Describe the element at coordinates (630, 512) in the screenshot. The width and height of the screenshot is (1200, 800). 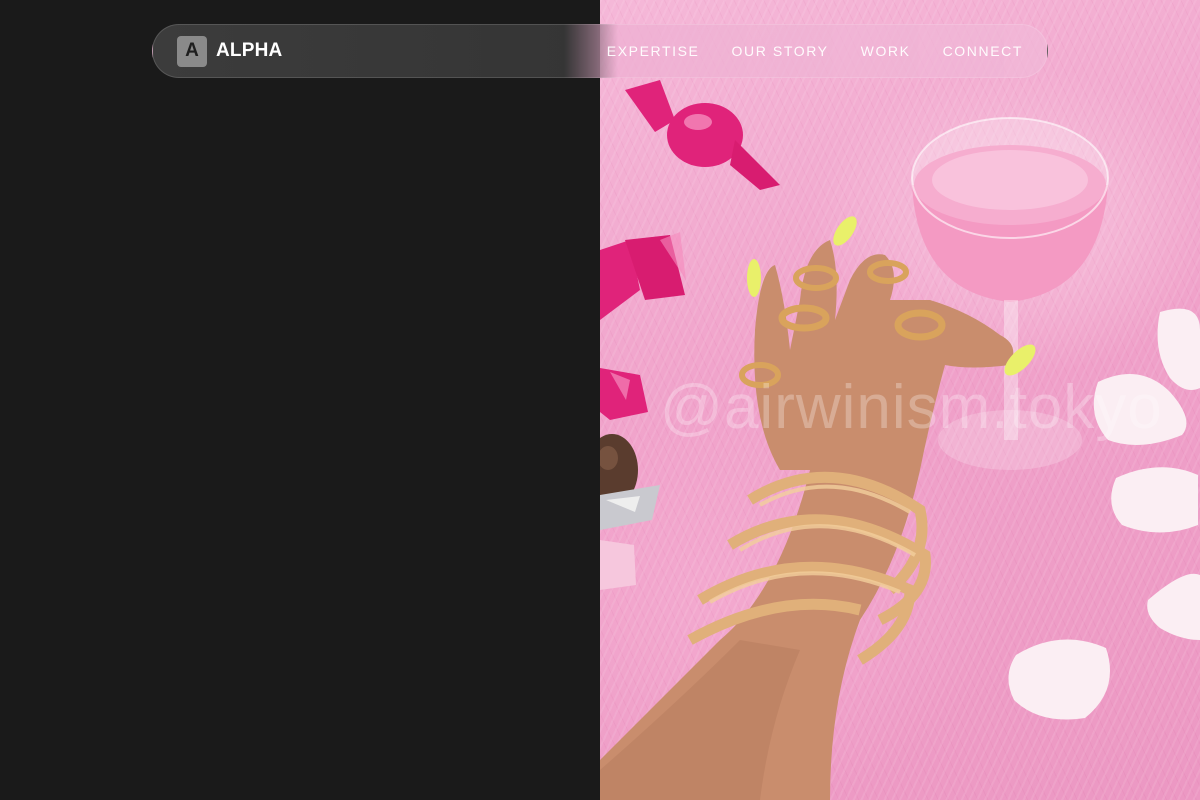
I see `chocolate` at that location.